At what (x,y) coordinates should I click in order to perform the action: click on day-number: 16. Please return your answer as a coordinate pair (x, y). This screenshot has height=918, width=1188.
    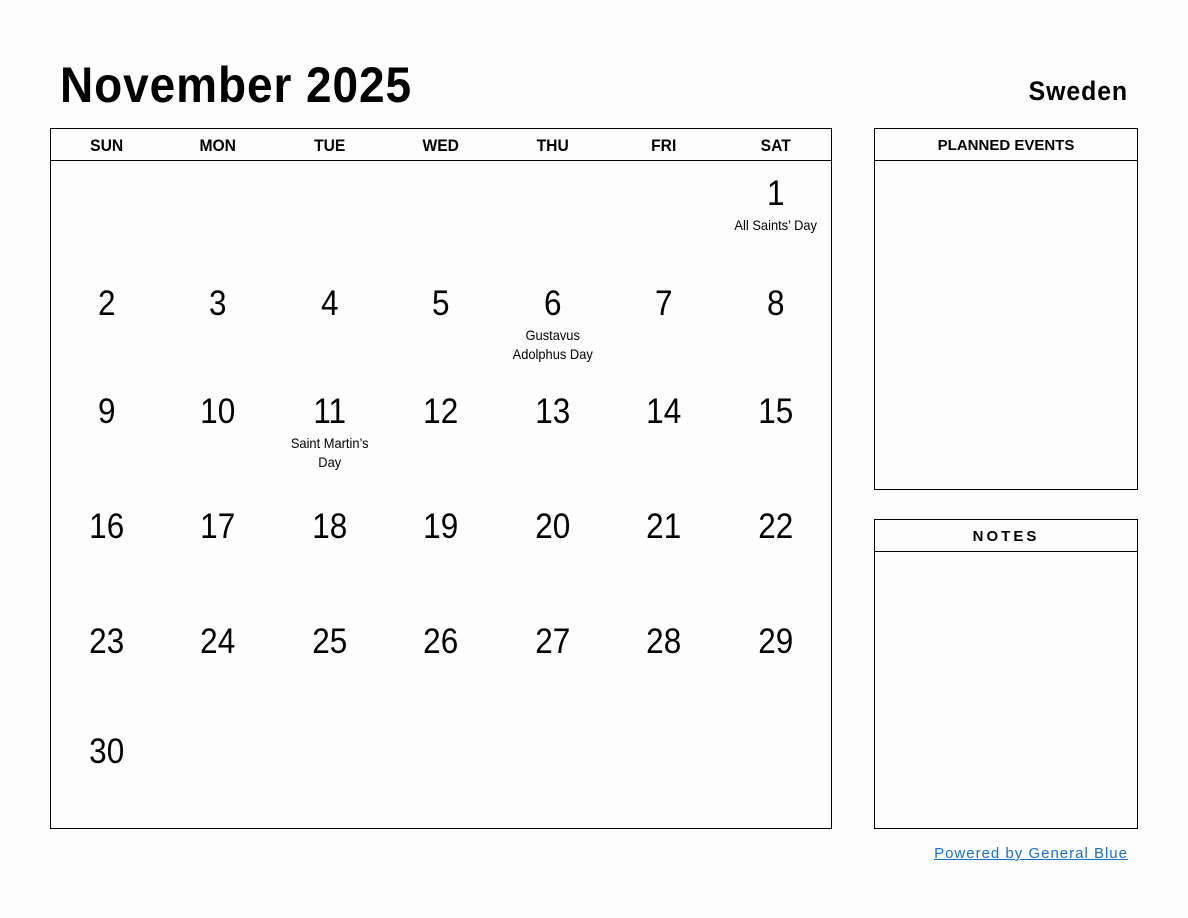
    Looking at the image, I should click on (107, 526).